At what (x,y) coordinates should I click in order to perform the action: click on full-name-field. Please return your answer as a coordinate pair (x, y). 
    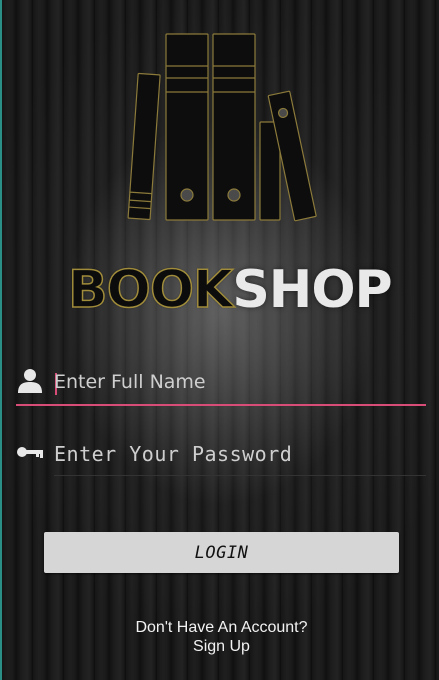
    Looking at the image, I should click on (221, 383).